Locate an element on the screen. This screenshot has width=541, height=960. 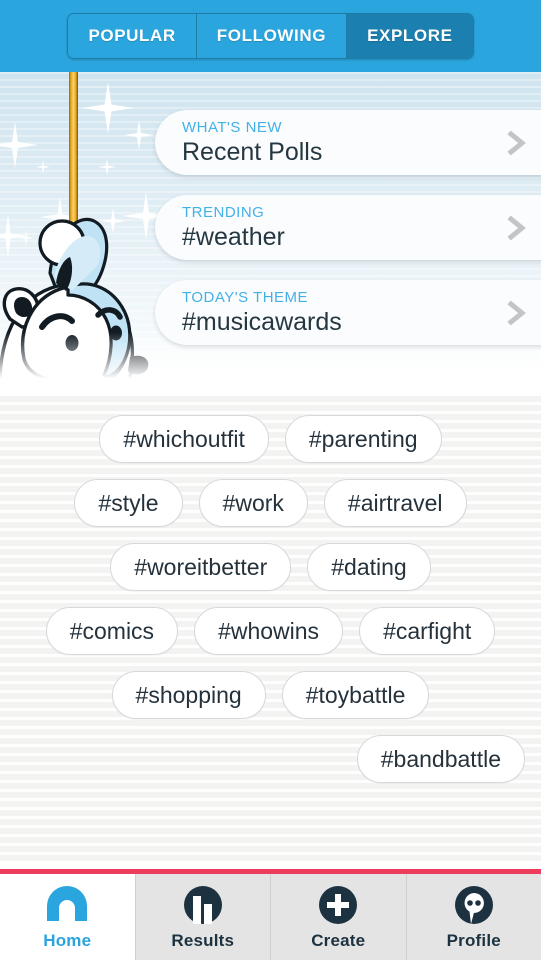
hashtag-pill: #parenting is located at coordinates (363, 439).